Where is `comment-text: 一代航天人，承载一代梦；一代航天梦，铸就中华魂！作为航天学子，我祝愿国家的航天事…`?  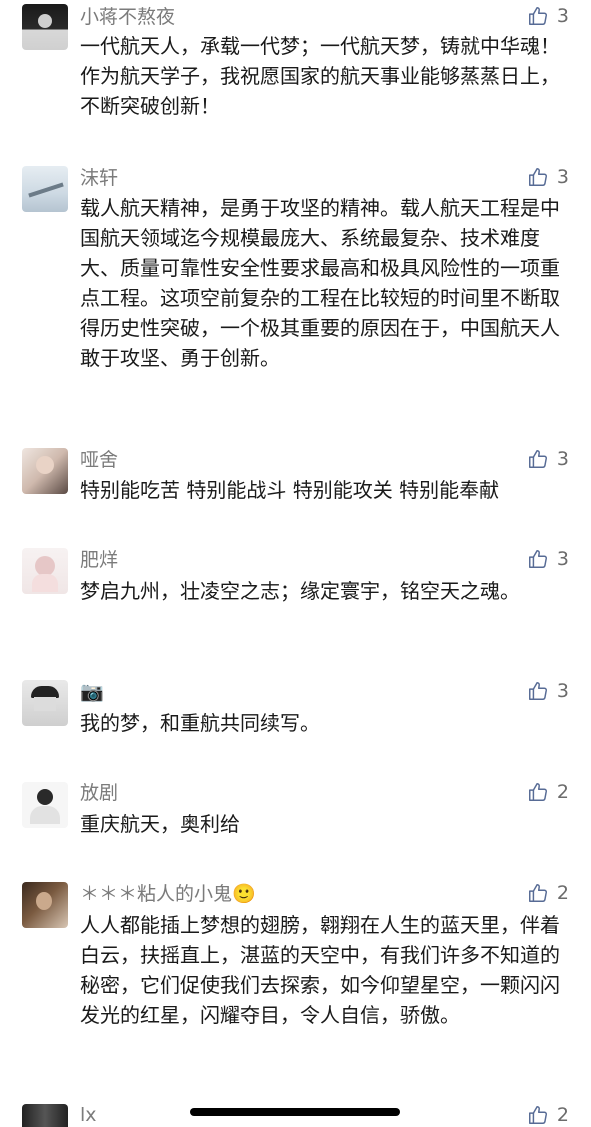
comment-text: 一代航天人，承载一代梦；一代航天梦，铸就中华魂！作为航天学子，我祝愿国家的航天事… is located at coordinates (320, 76).